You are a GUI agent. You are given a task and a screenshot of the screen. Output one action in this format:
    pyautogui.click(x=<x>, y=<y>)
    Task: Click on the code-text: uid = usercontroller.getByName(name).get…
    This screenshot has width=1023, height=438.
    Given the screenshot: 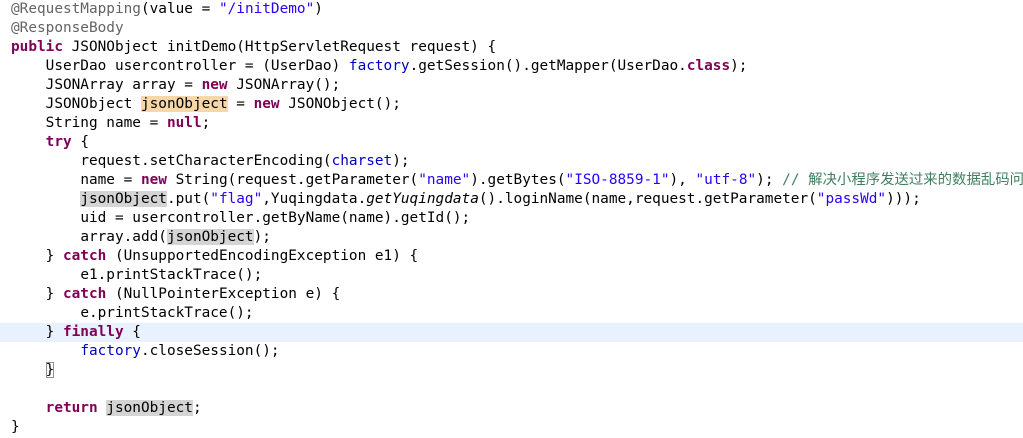 What is the action you would take?
    pyautogui.click(x=275, y=218)
    